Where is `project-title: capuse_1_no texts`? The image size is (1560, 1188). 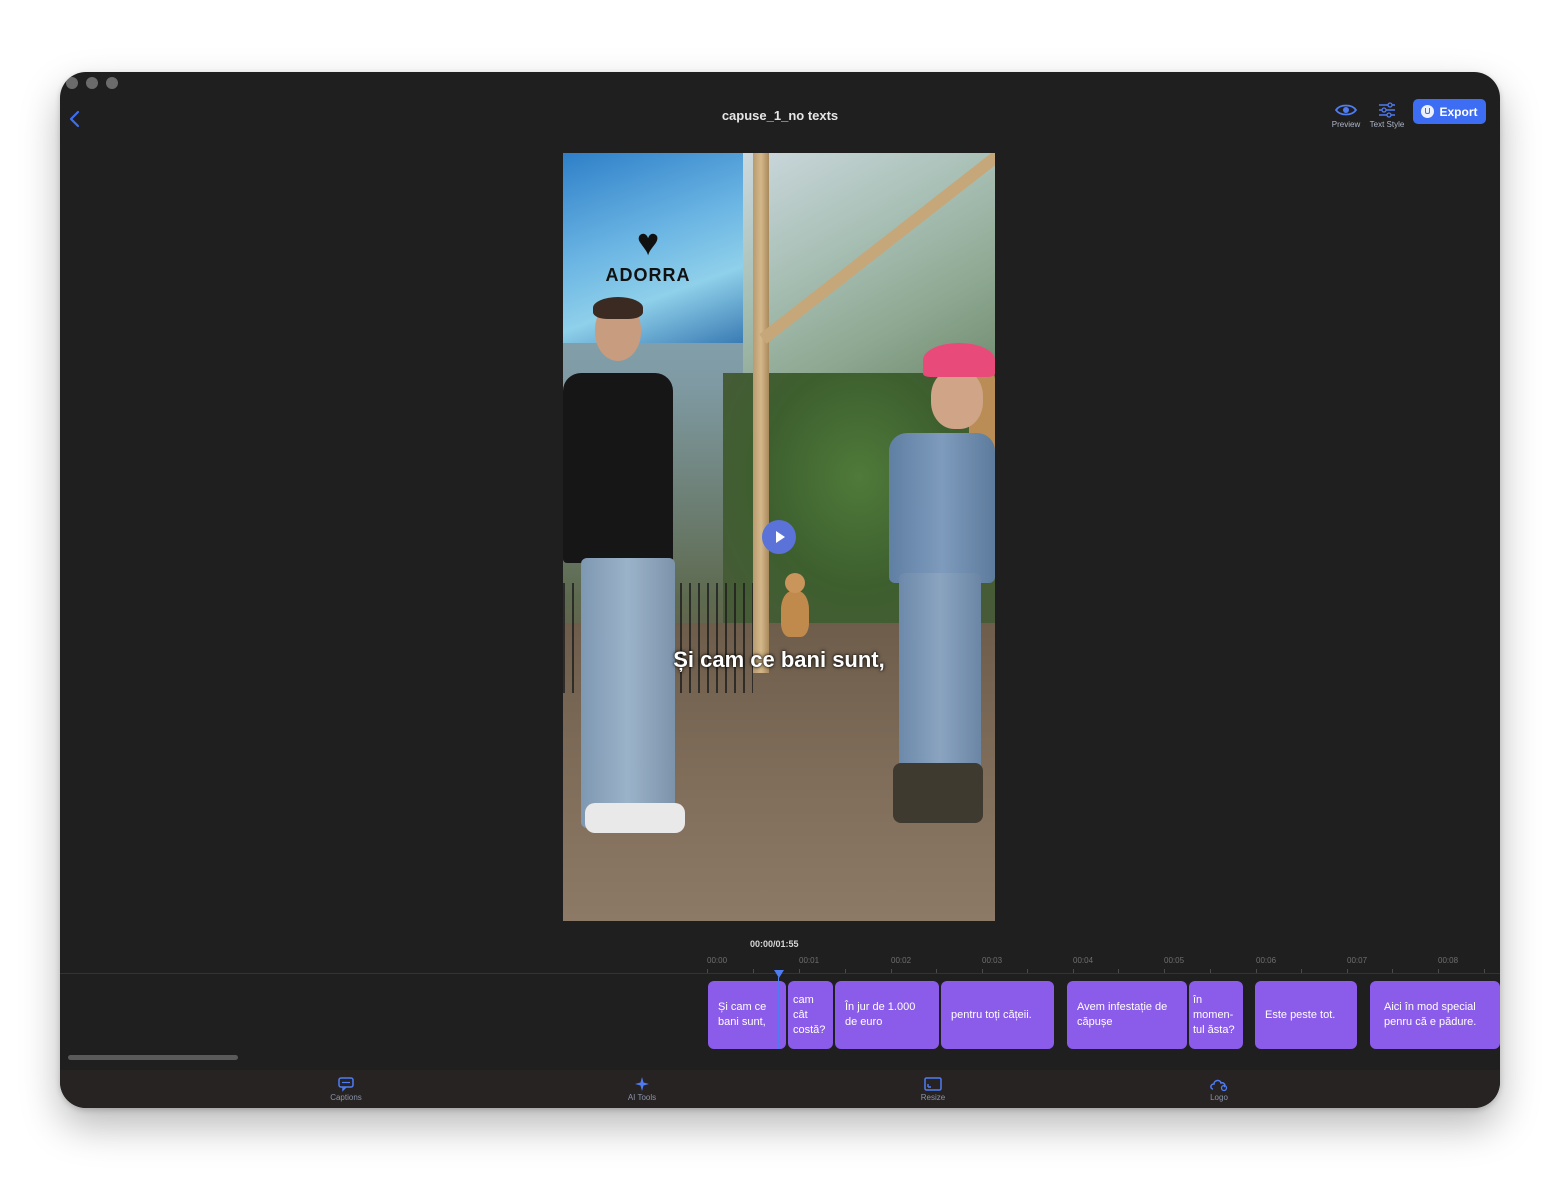
project-title: capuse_1_no texts is located at coordinates (780, 115).